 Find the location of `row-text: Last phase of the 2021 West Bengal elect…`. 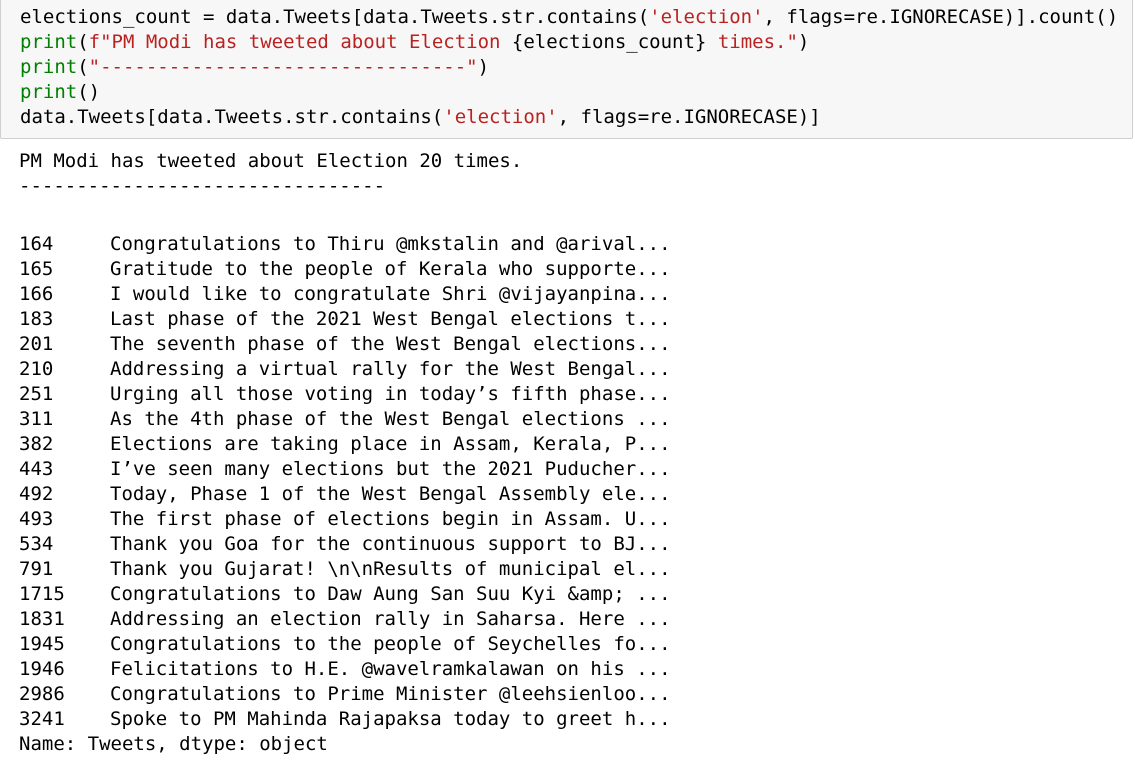

row-text: Last phase of the 2021 West Bengal elect… is located at coordinates (390, 319).